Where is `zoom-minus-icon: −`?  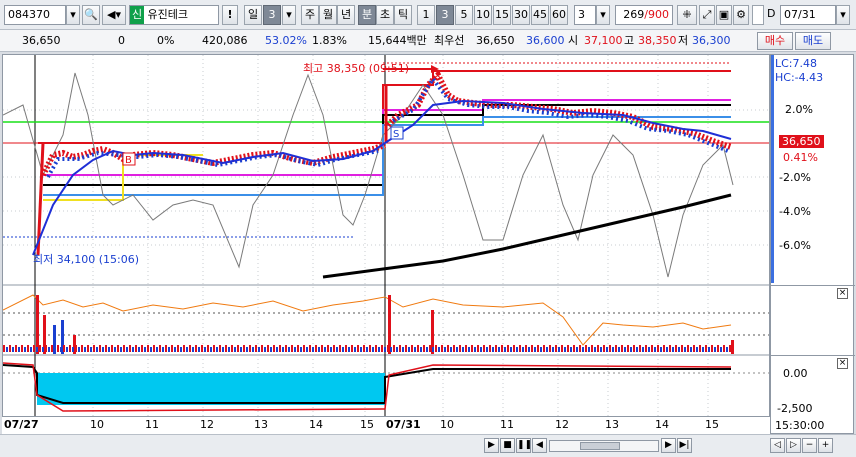
zoom-minus-icon: − is located at coordinates (809, 445).